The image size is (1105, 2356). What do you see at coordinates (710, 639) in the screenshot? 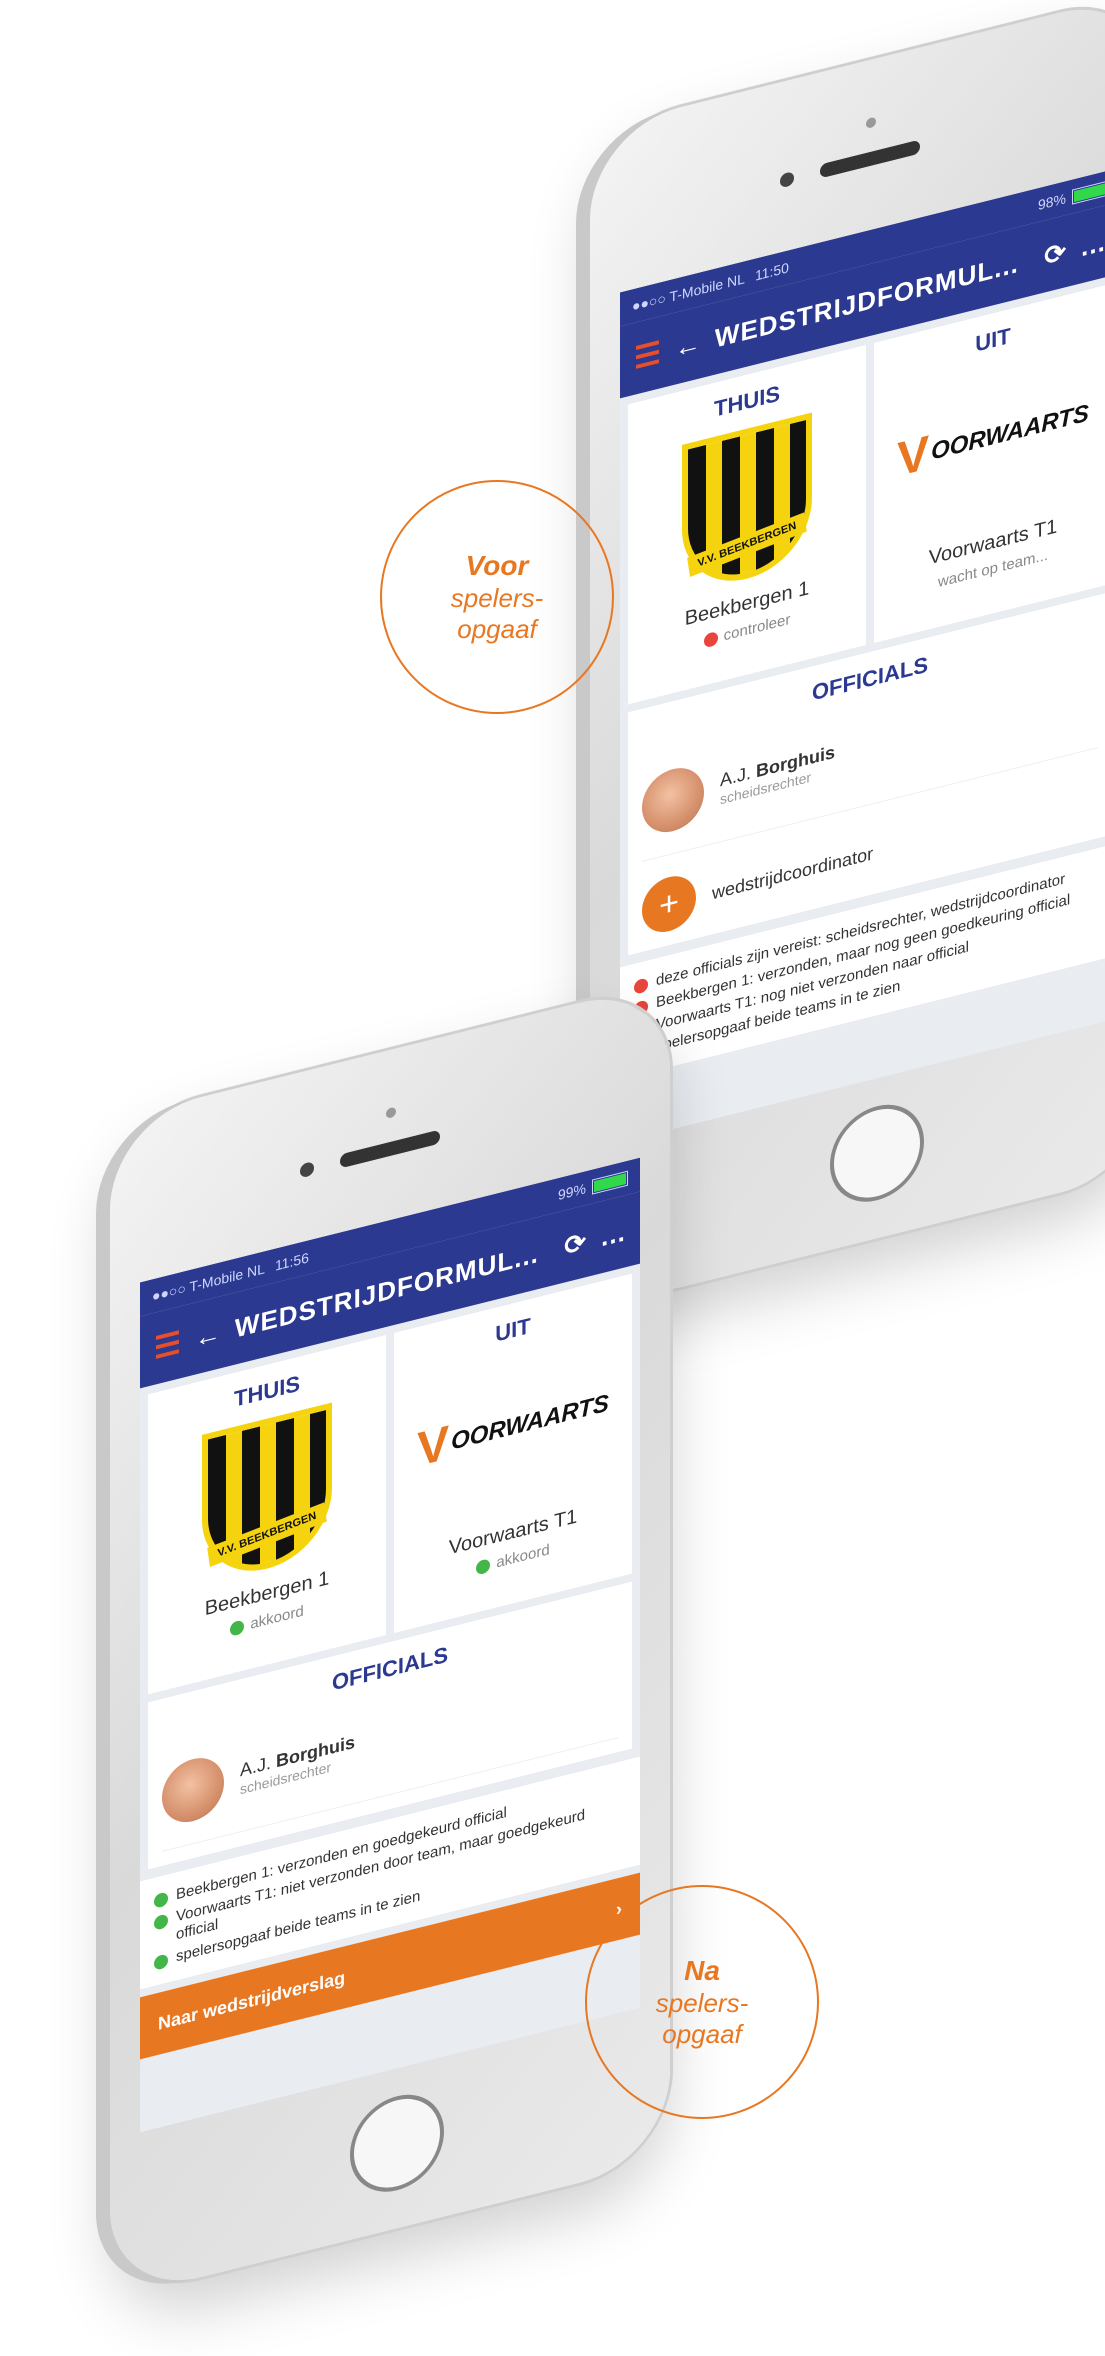
I see `warning-dot-icon` at bounding box center [710, 639].